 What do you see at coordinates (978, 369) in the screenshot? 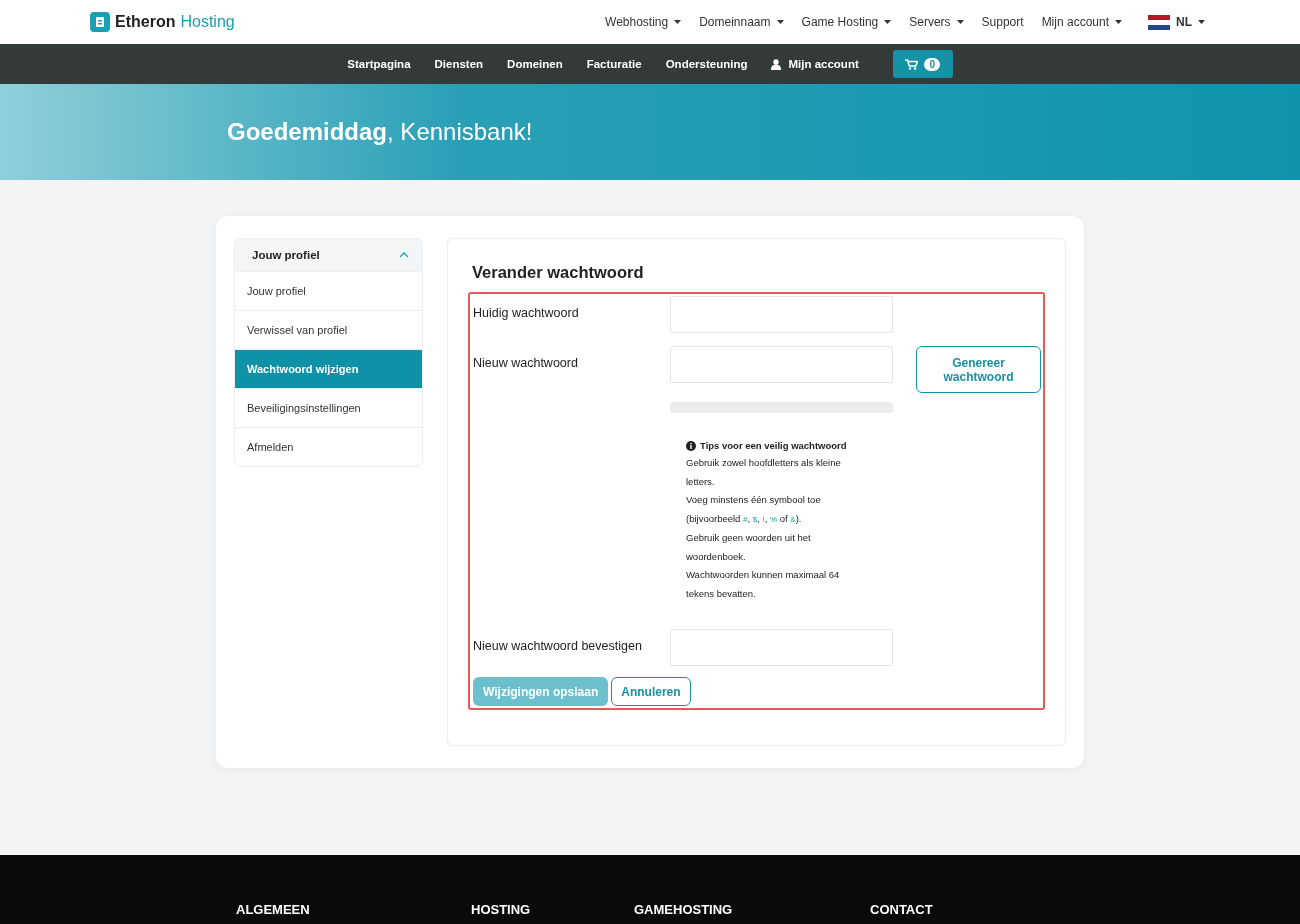
I see `generate-password-button: Genereer wachtwoord` at bounding box center [978, 369].